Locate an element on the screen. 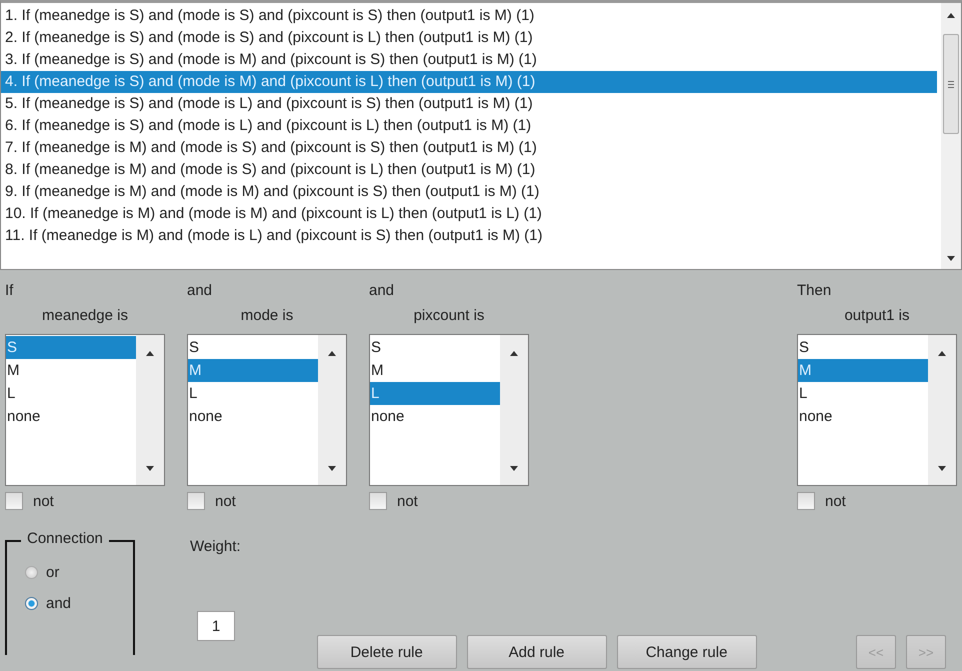 The width and height of the screenshot is (962, 671). radio-label: or is located at coordinates (53, 572).